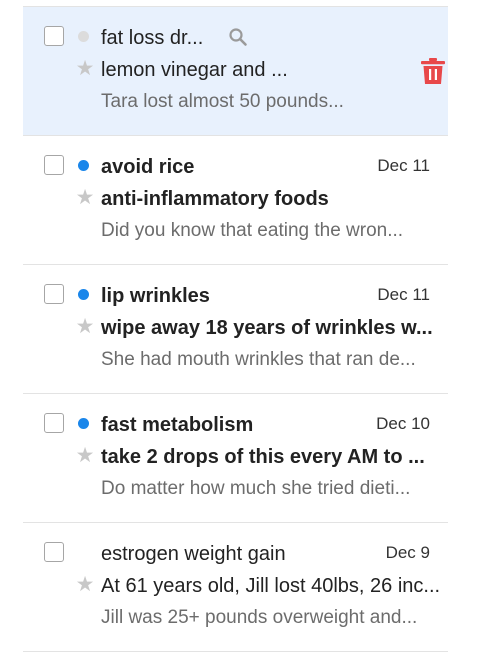 Image resolution: width=488 pixels, height=656 pixels. What do you see at coordinates (407, 552) in the screenshot?
I see `message-date: Dec 9` at bounding box center [407, 552].